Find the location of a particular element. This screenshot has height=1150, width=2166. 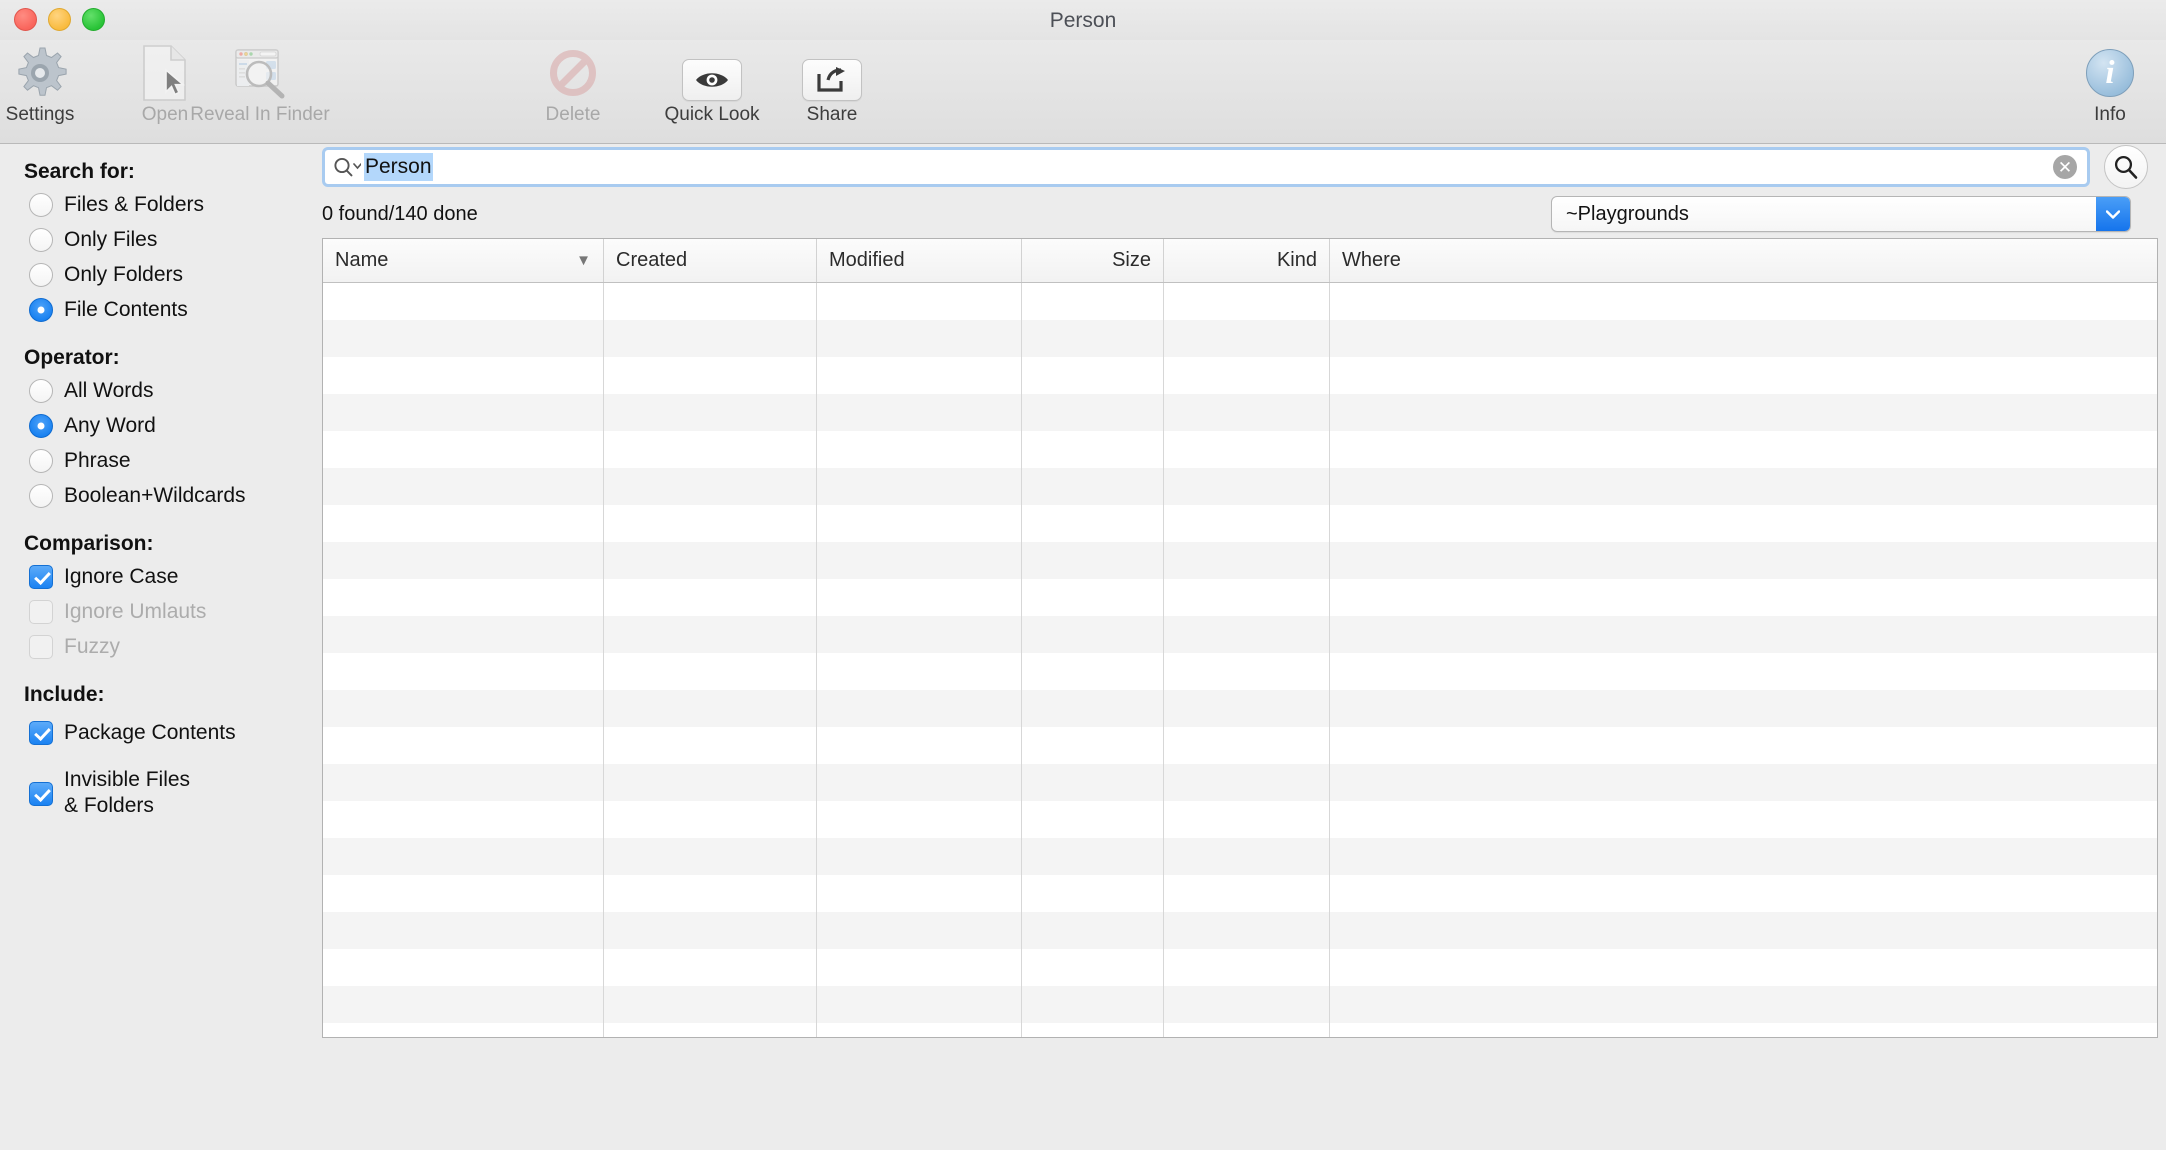

location-dropdown: ~Playgrounds is located at coordinates (1841, 214).